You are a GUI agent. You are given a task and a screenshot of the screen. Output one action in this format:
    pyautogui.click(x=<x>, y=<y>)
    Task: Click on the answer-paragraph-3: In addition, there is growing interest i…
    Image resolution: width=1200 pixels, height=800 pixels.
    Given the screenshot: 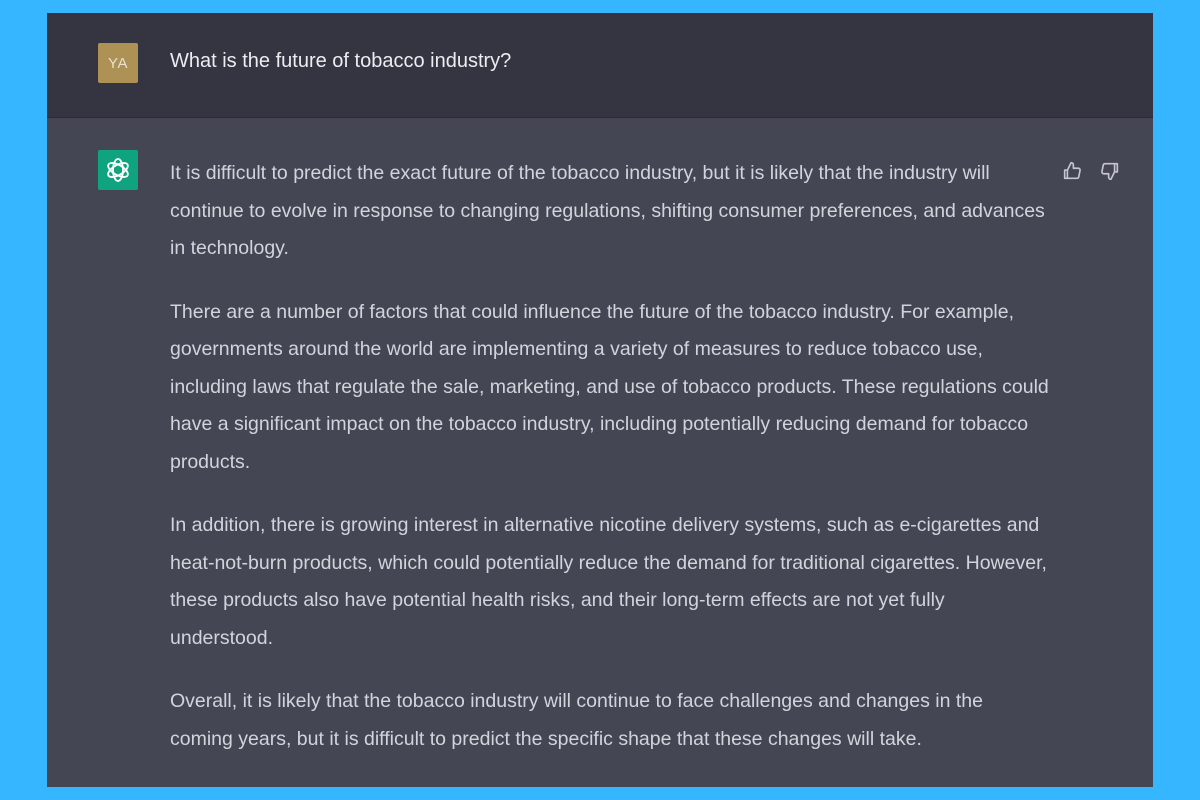 What is the action you would take?
    pyautogui.click(x=608, y=581)
    